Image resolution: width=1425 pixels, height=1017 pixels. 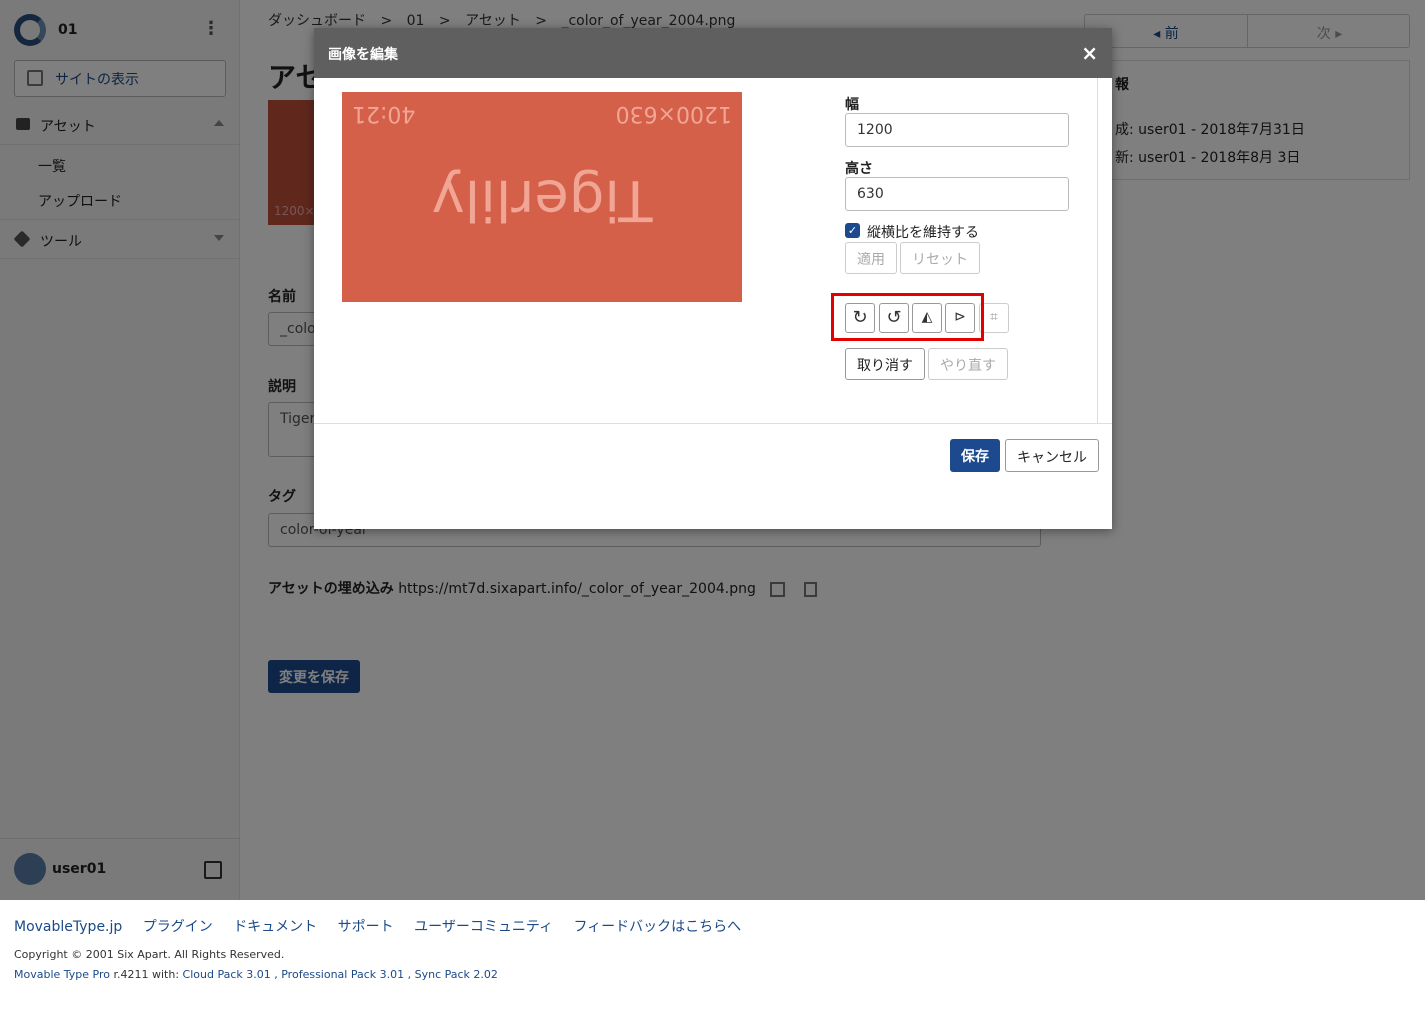 I want to click on preview-ratio-text: 40:21, so click(x=384, y=113).